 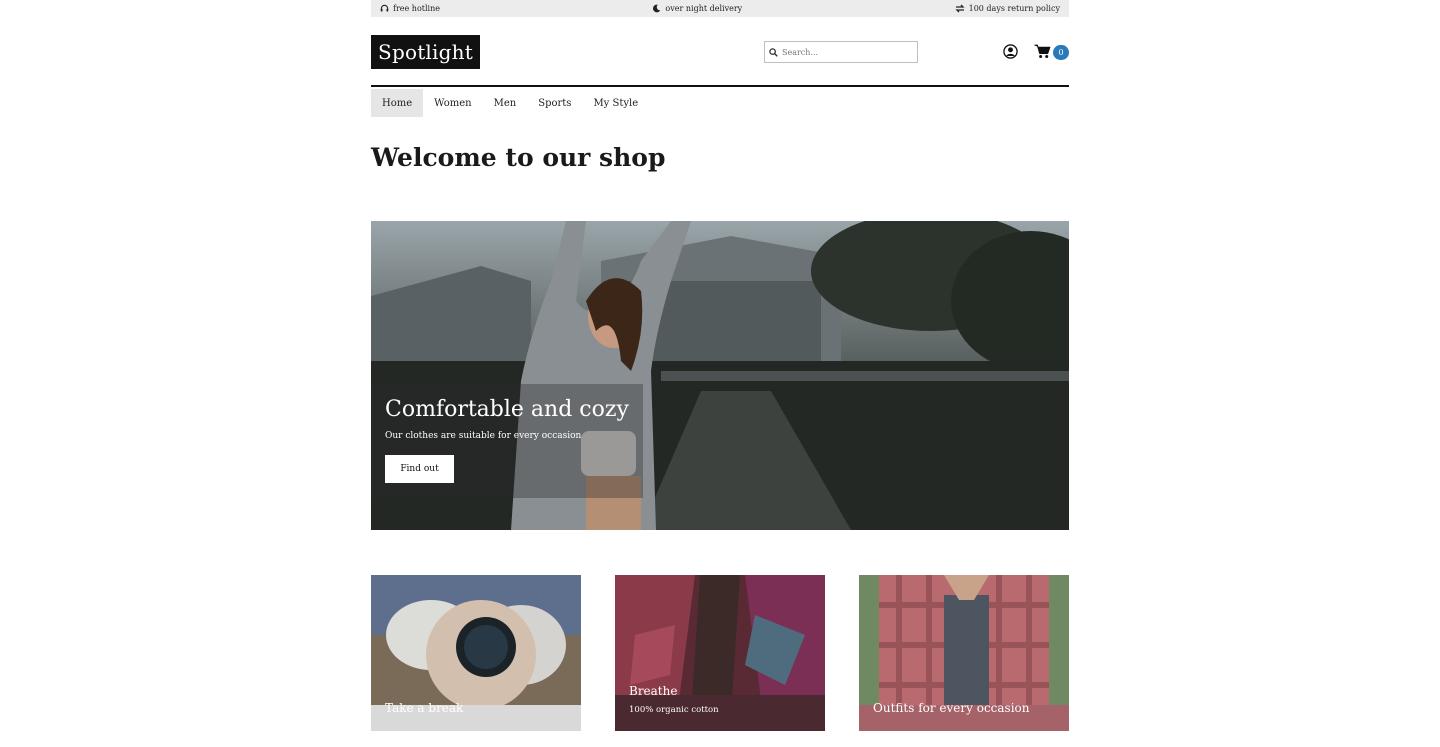 What do you see at coordinates (951, 708) in the screenshot?
I see `card-title: Outfits for every occasion` at bounding box center [951, 708].